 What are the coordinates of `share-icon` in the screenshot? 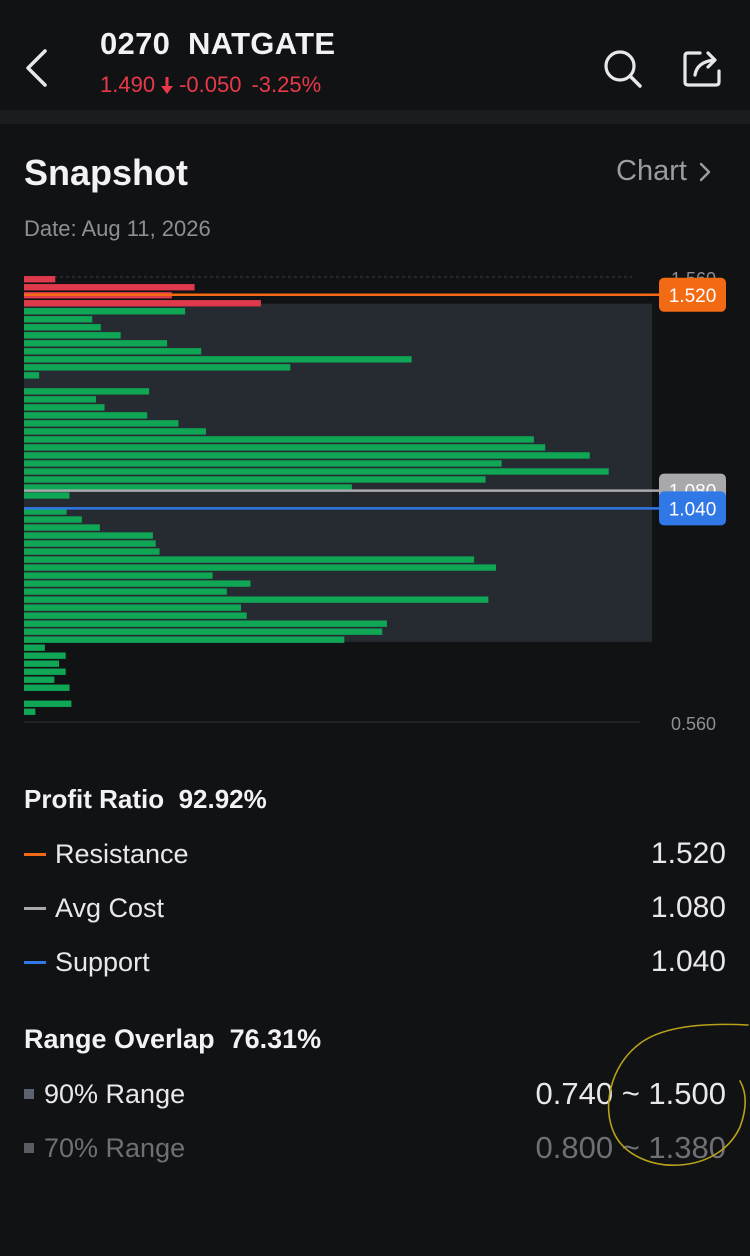 It's located at (702, 69).